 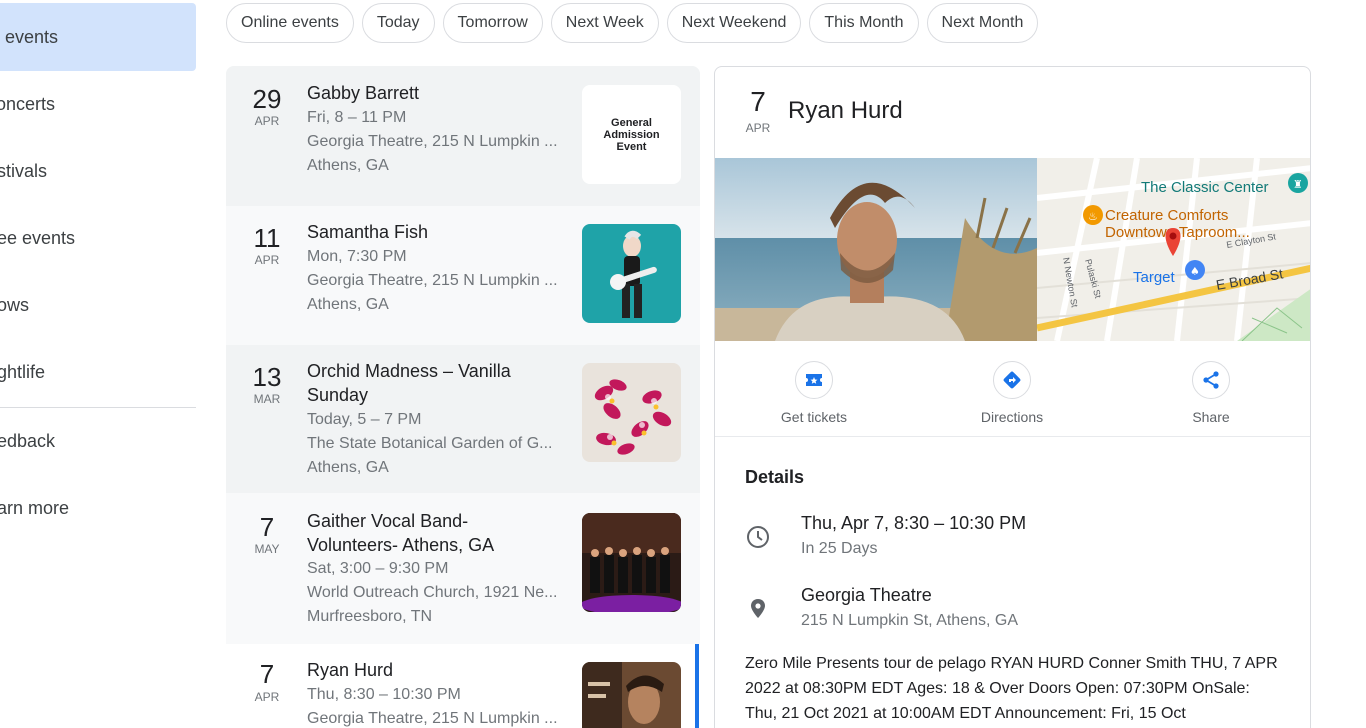 What do you see at coordinates (1012, 380) in the screenshot?
I see `directions-icon` at bounding box center [1012, 380].